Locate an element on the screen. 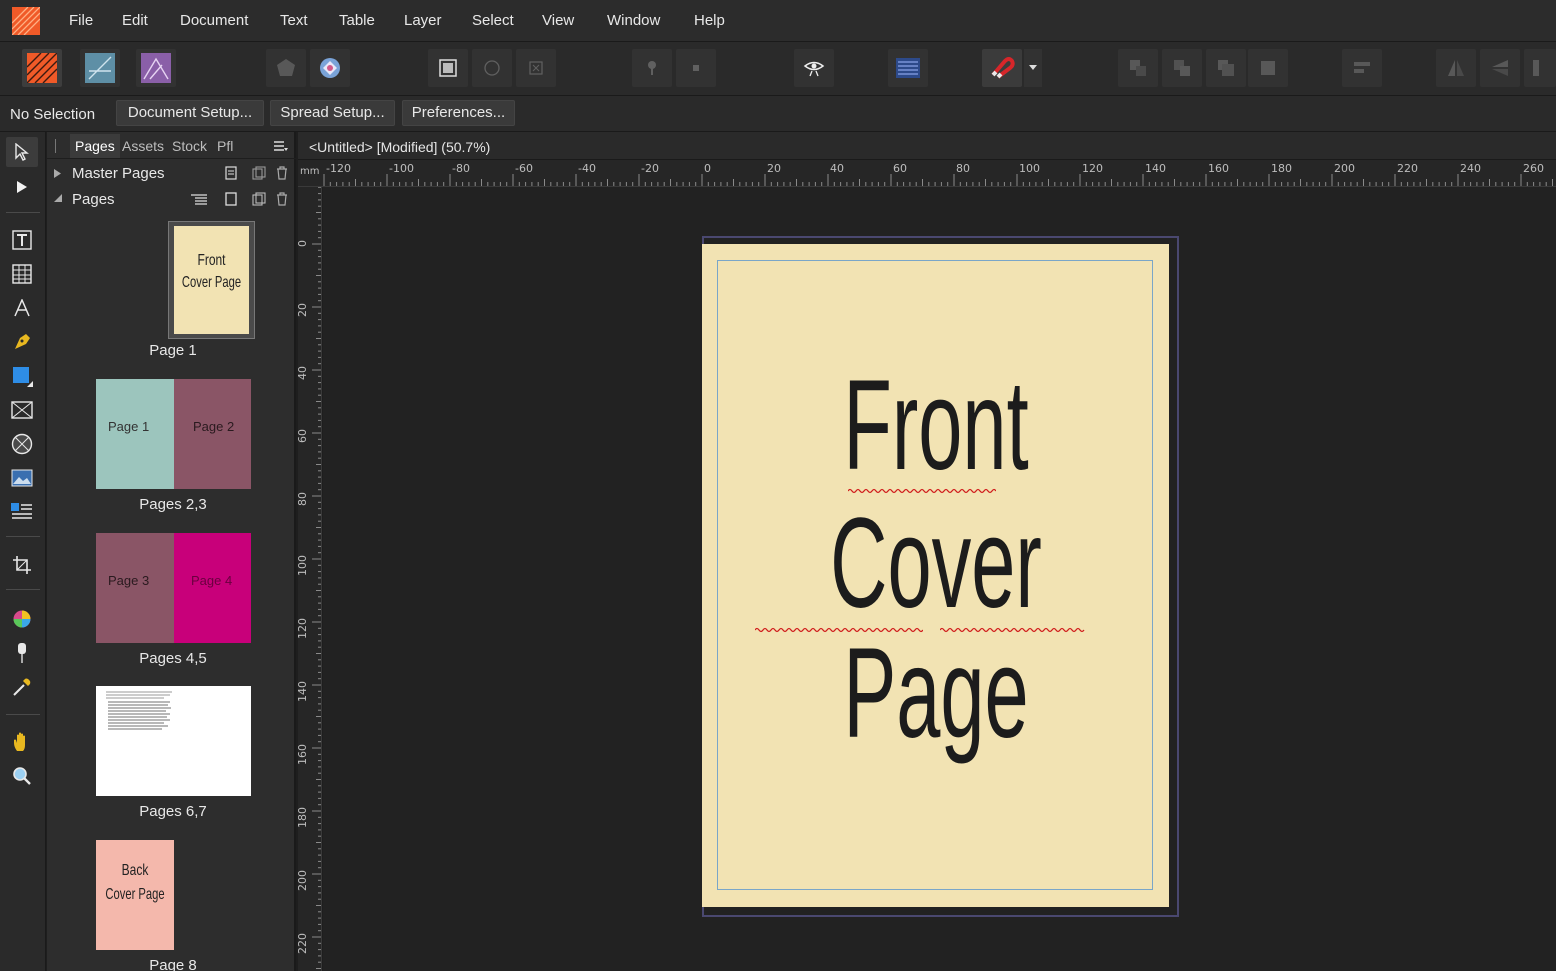 Image resolution: width=1556 pixels, height=971 pixels. align-button is located at coordinates (1362, 68).